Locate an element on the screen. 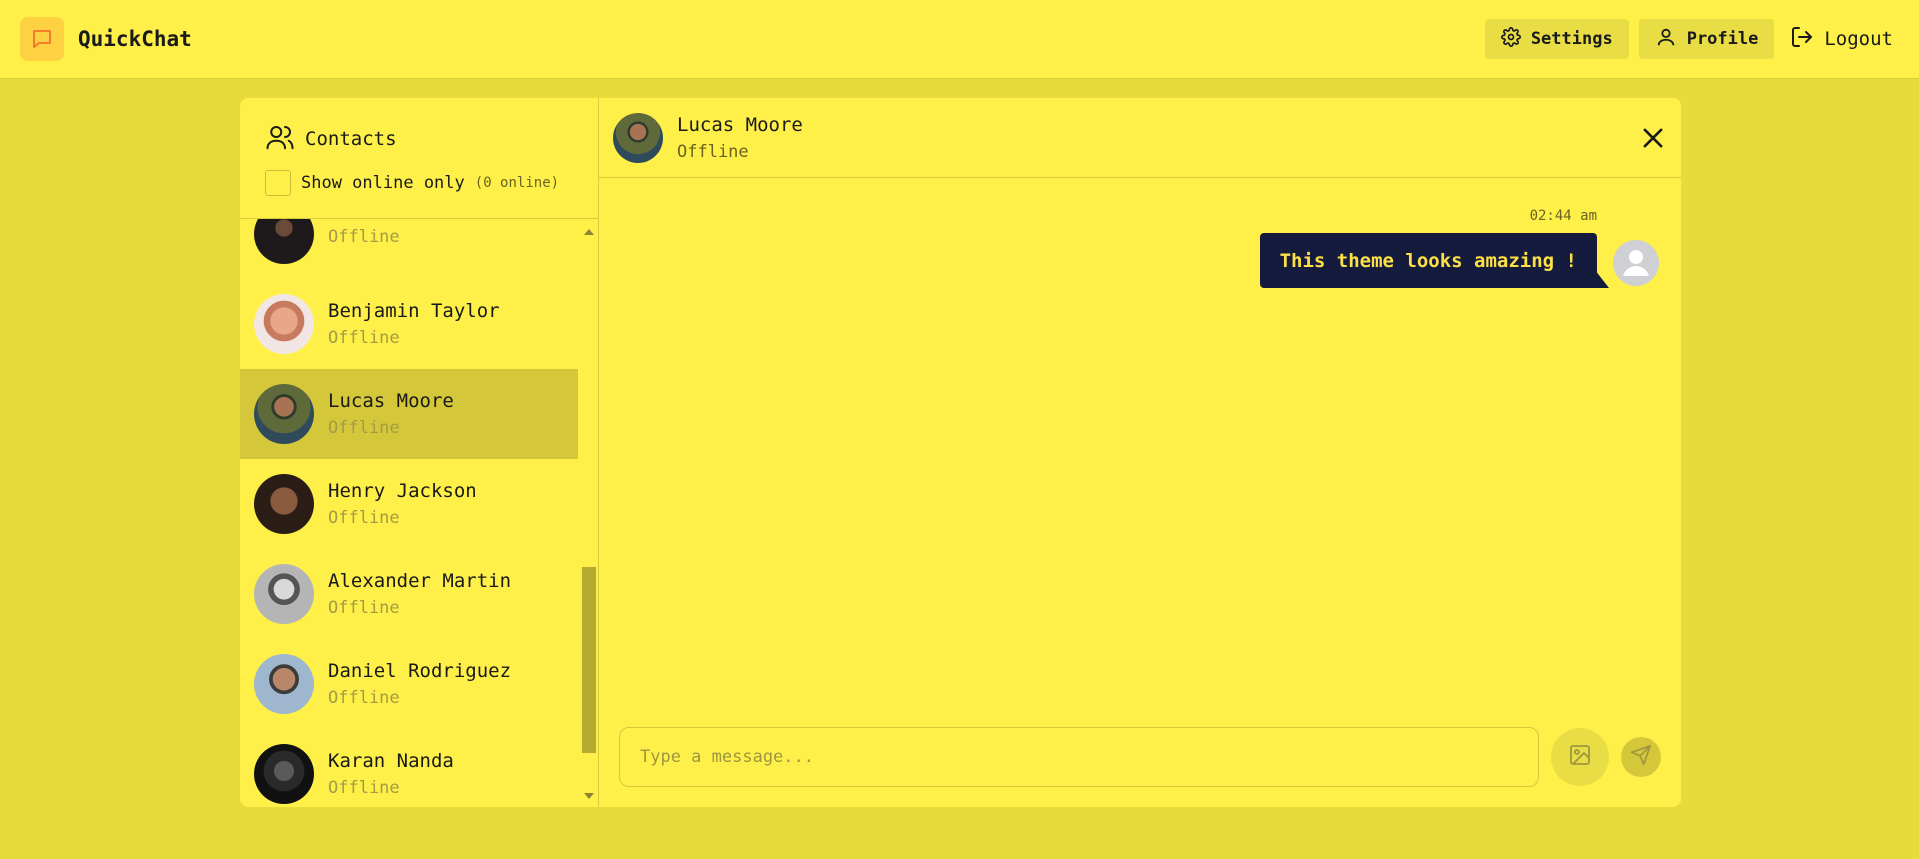  user-icon is located at coordinates (1666, 39).